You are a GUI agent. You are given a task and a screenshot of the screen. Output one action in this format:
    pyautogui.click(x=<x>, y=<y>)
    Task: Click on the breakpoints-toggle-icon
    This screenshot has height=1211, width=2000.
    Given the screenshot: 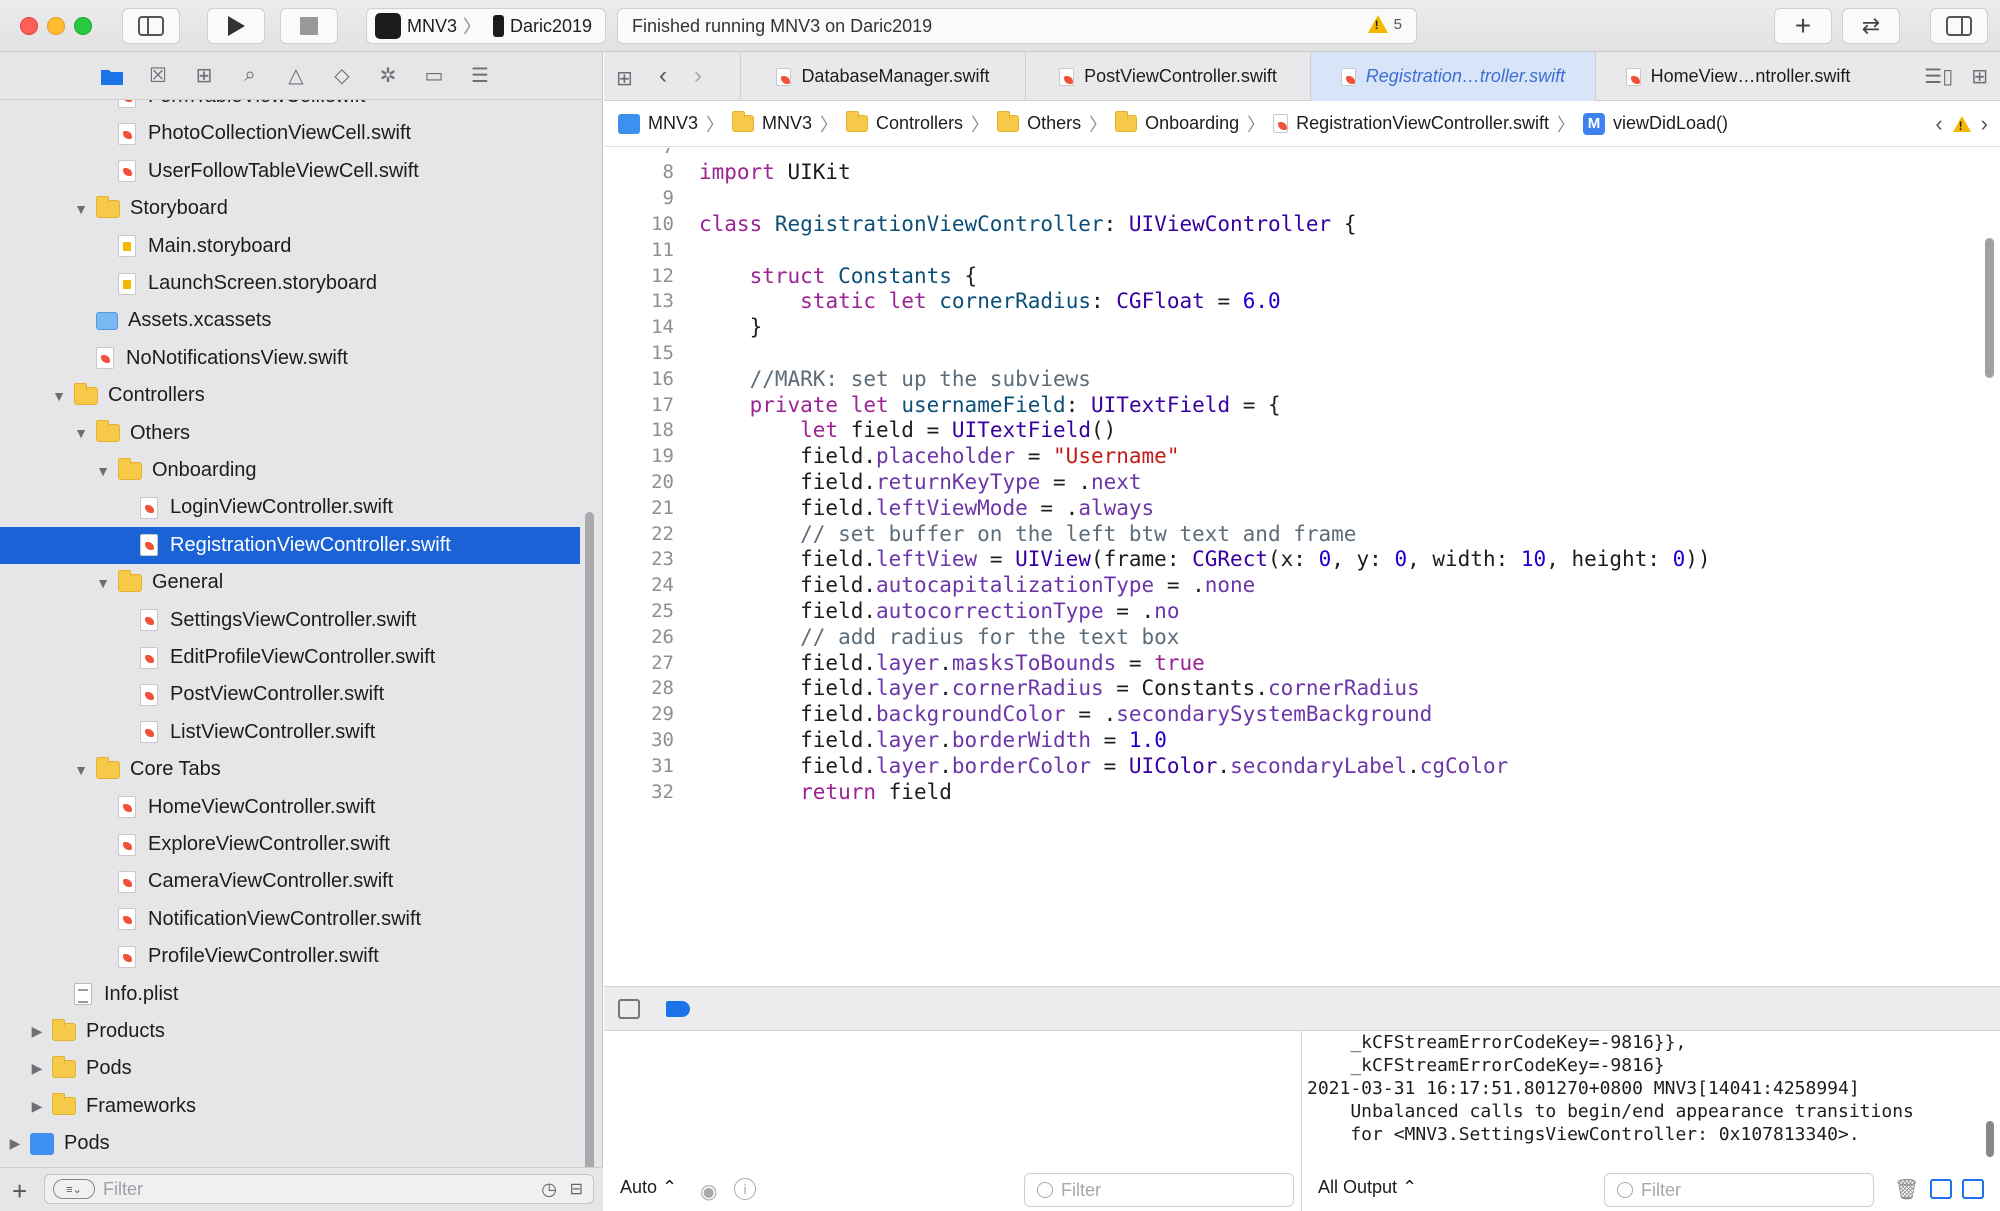 What is the action you would take?
    pyautogui.click(x=678, y=1009)
    